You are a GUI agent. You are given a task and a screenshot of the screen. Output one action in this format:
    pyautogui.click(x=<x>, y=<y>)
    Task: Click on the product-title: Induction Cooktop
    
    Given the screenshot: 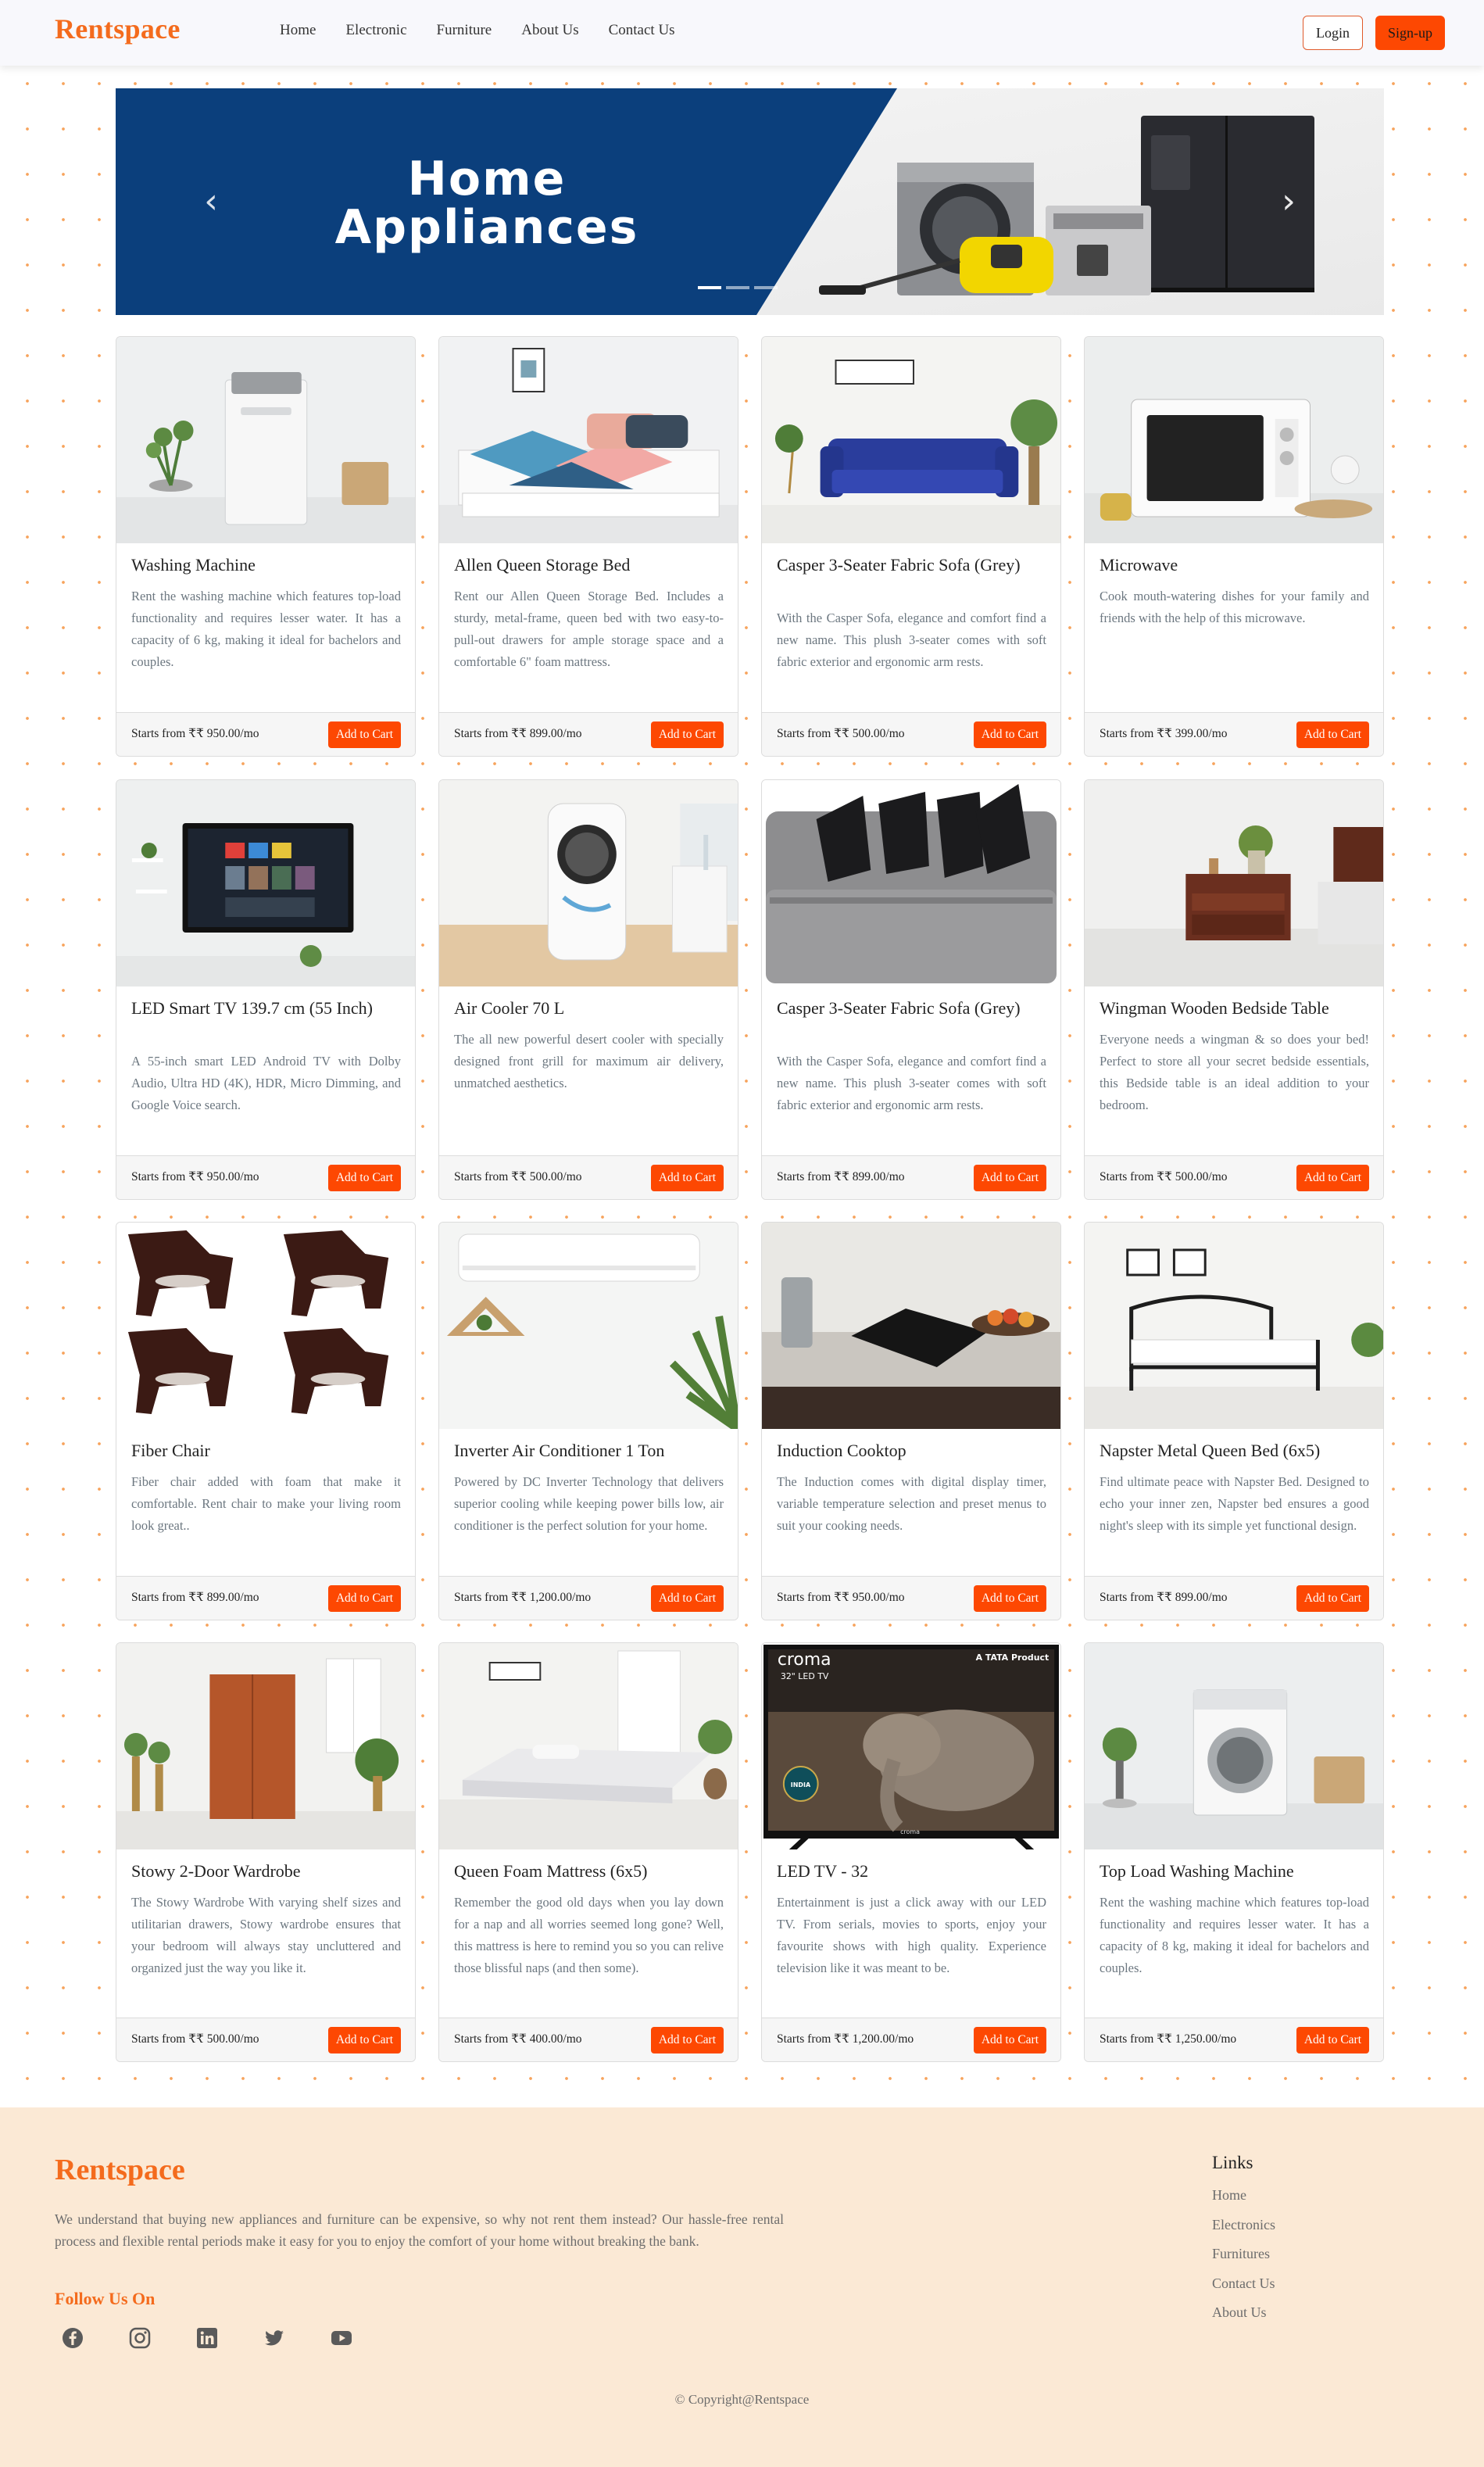 What is the action you would take?
    pyautogui.click(x=911, y=1451)
    